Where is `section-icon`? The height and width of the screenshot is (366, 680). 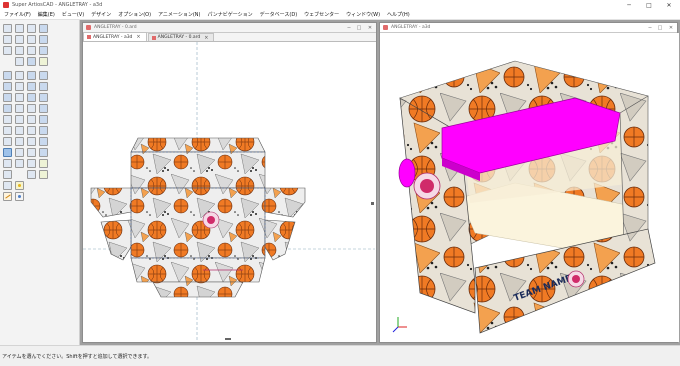
section-icon is located at coordinates (19, 163).